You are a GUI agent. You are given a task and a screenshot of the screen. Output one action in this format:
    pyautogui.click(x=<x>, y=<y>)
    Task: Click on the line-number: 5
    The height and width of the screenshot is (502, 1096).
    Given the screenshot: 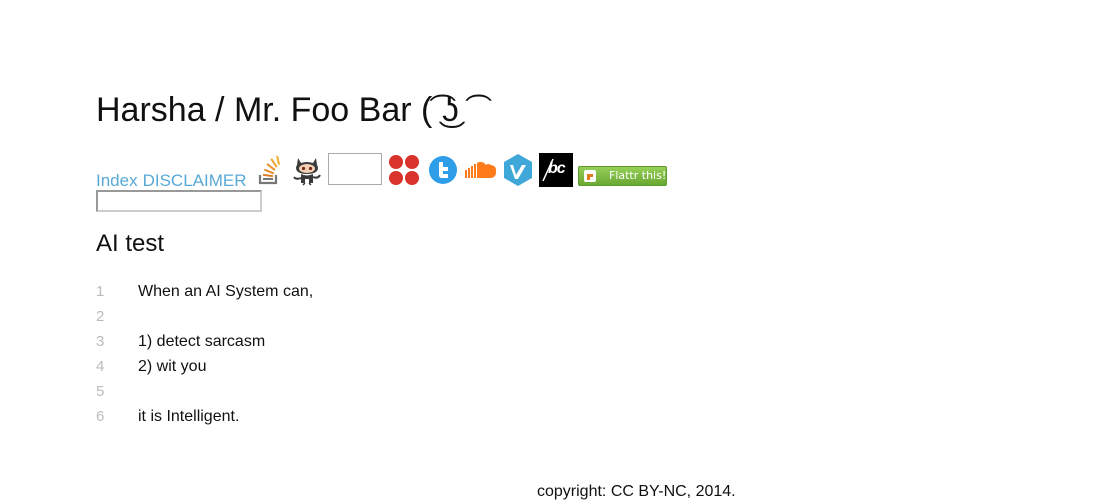 What is the action you would take?
    pyautogui.click(x=100, y=391)
    